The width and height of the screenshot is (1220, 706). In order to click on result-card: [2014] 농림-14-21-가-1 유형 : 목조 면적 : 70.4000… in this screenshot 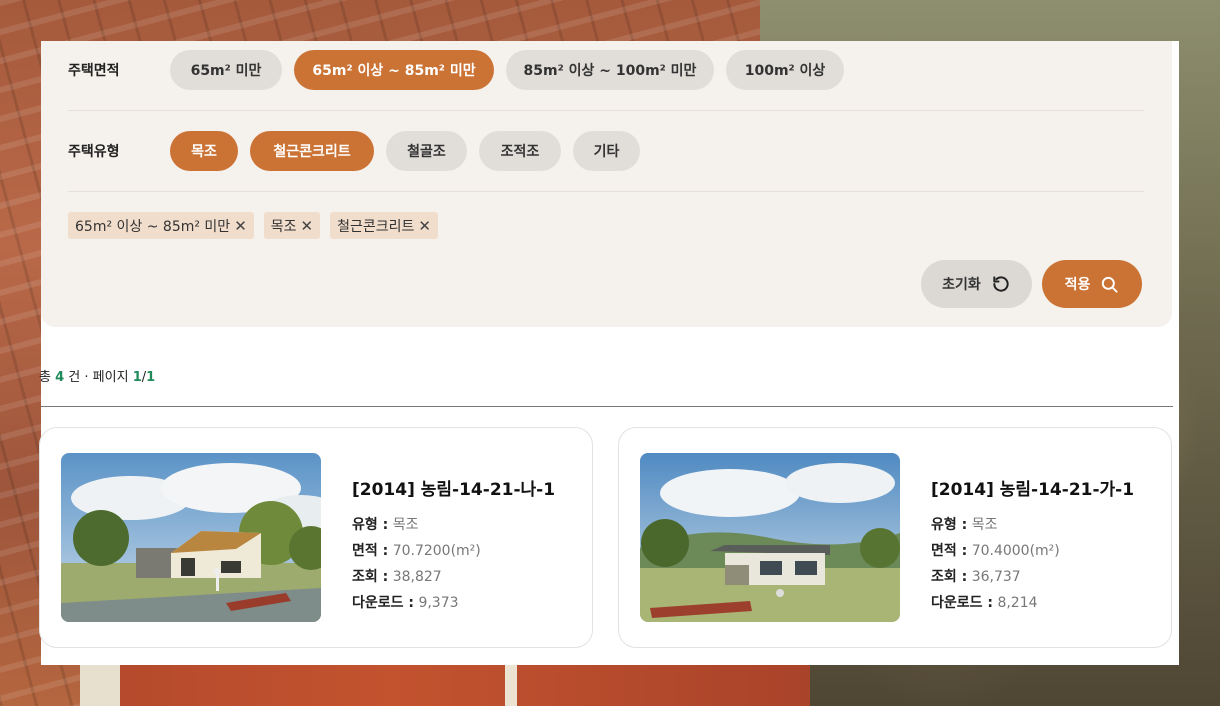, I will do `click(895, 537)`.